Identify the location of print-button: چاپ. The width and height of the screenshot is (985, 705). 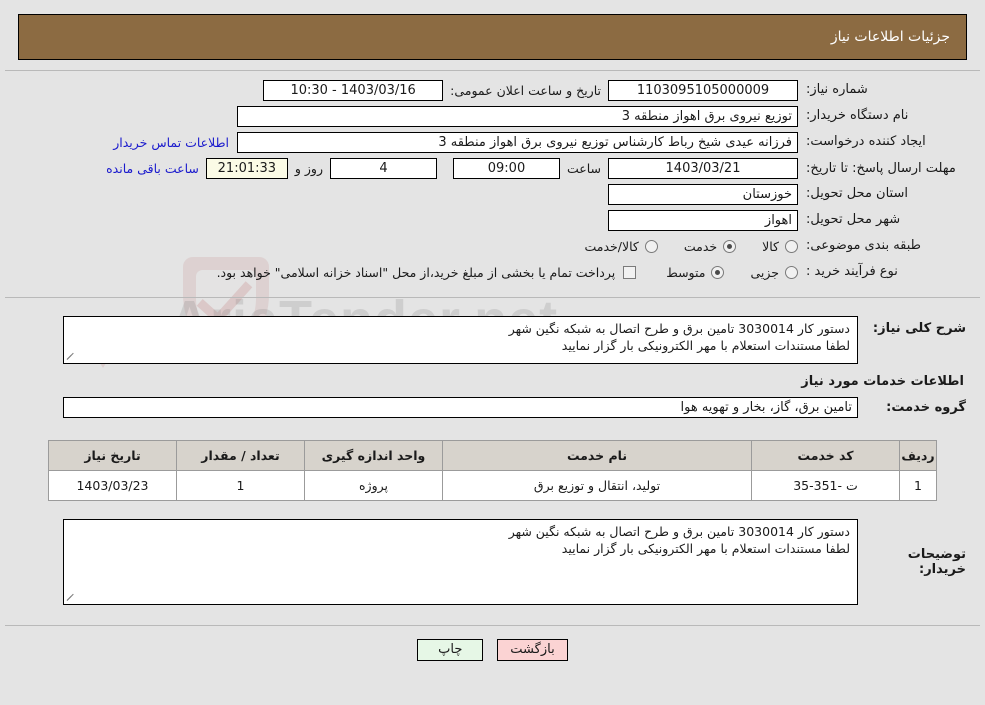
(450, 650).